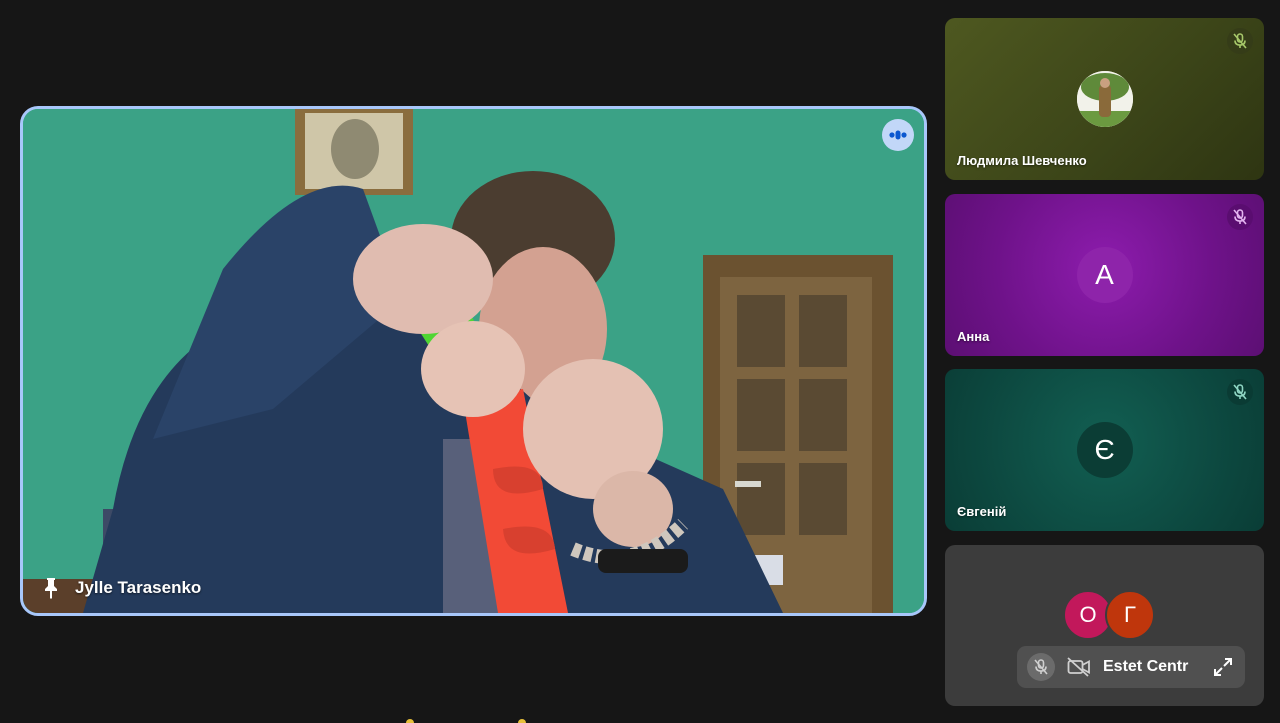  Describe the element at coordinates (1130, 615) in the screenshot. I see `avatar: Г` at that location.